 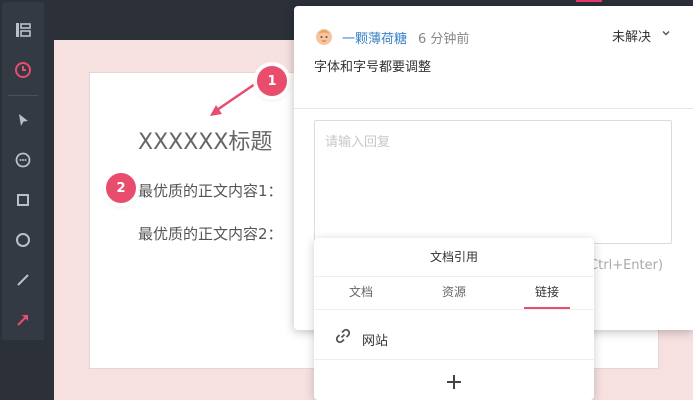 I want to click on toolbar-divider, so click(x=23, y=95).